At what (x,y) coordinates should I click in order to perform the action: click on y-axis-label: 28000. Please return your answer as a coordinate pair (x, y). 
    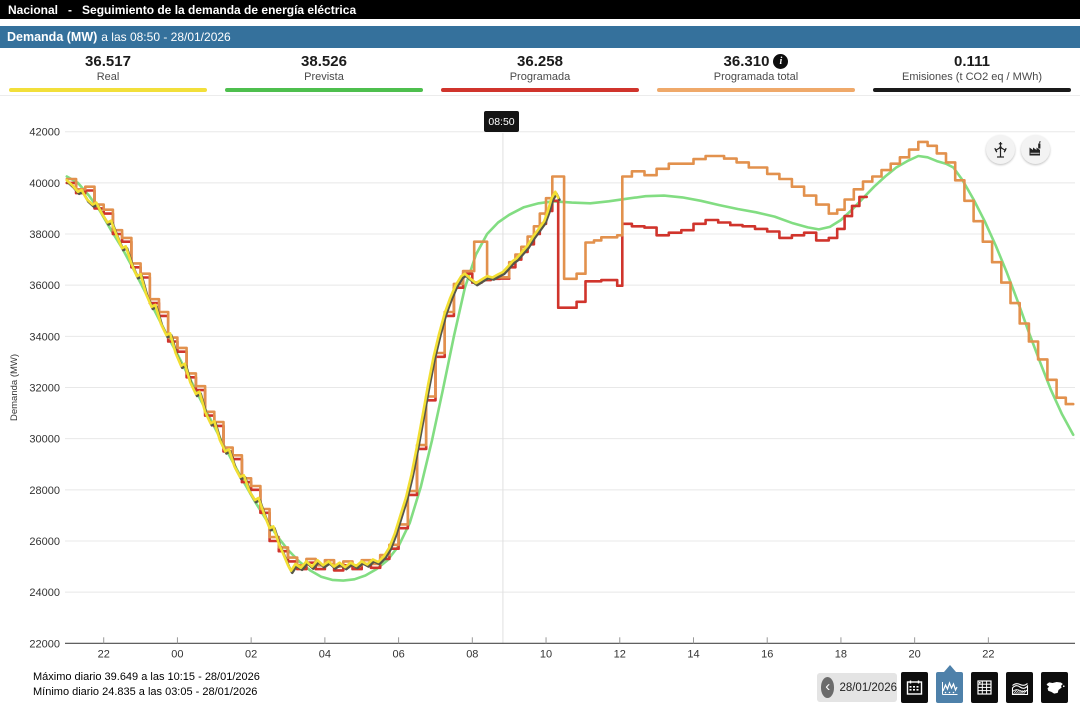
    Looking at the image, I should click on (44, 491).